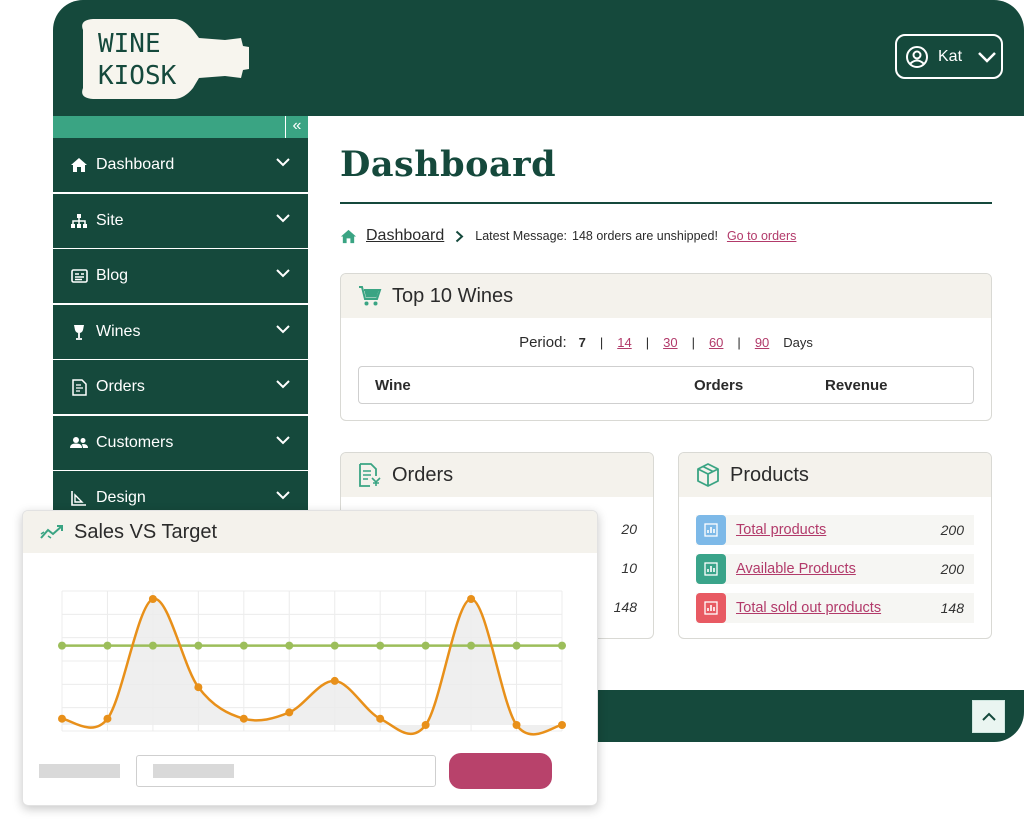 The width and height of the screenshot is (1024, 832). Describe the element at coordinates (835, 475) in the screenshot. I see `card-header: Products` at that location.